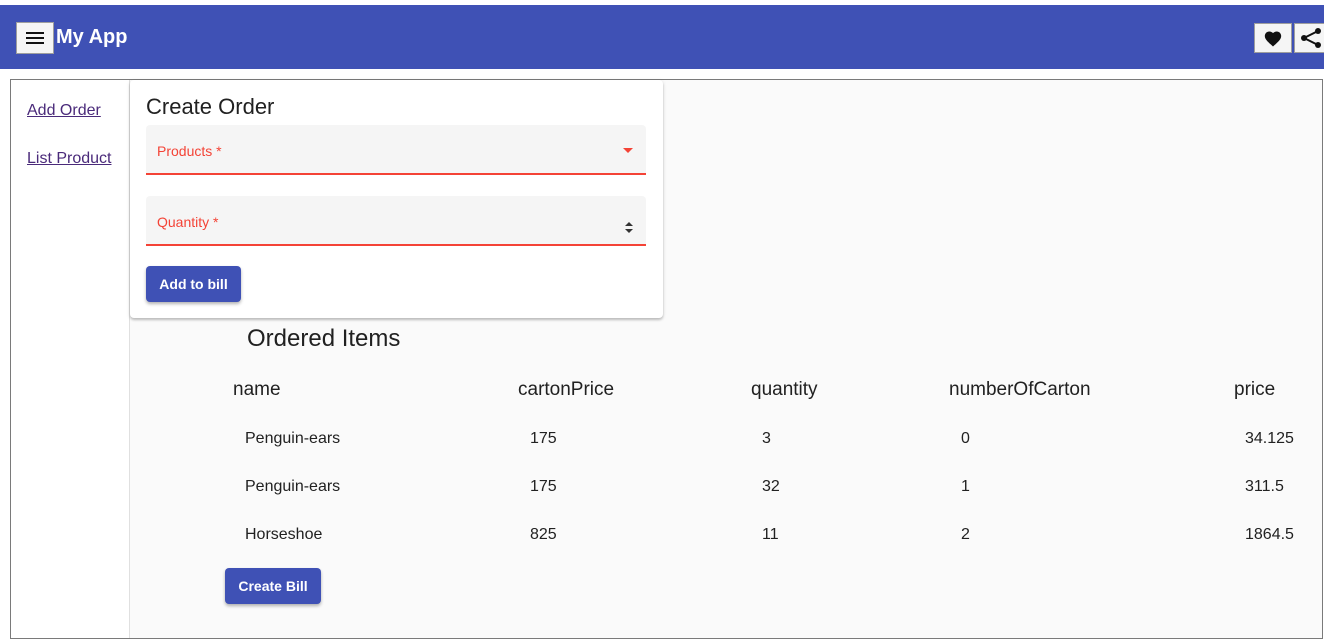 The height and width of the screenshot is (639, 1324). Describe the element at coordinates (210, 106) in the screenshot. I see `create-order-title: Create Order` at that location.